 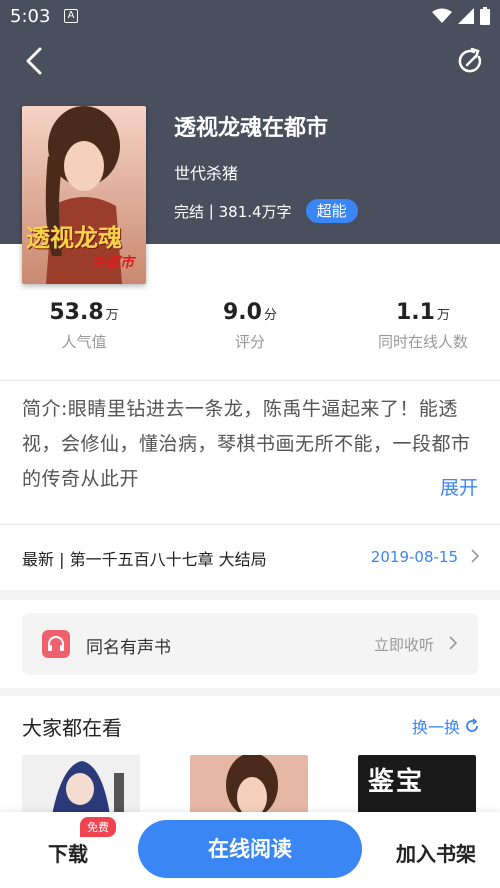 What do you see at coordinates (466, 16) in the screenshot?
I see `signal-icon` at bounding box center [466, 16].